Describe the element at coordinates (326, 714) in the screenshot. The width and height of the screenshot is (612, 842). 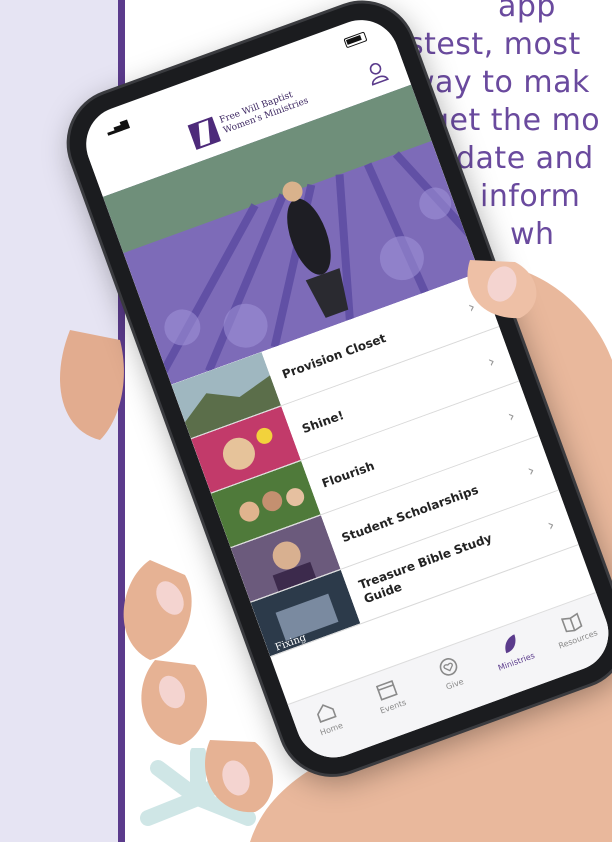
I see `home-icon` at that location.